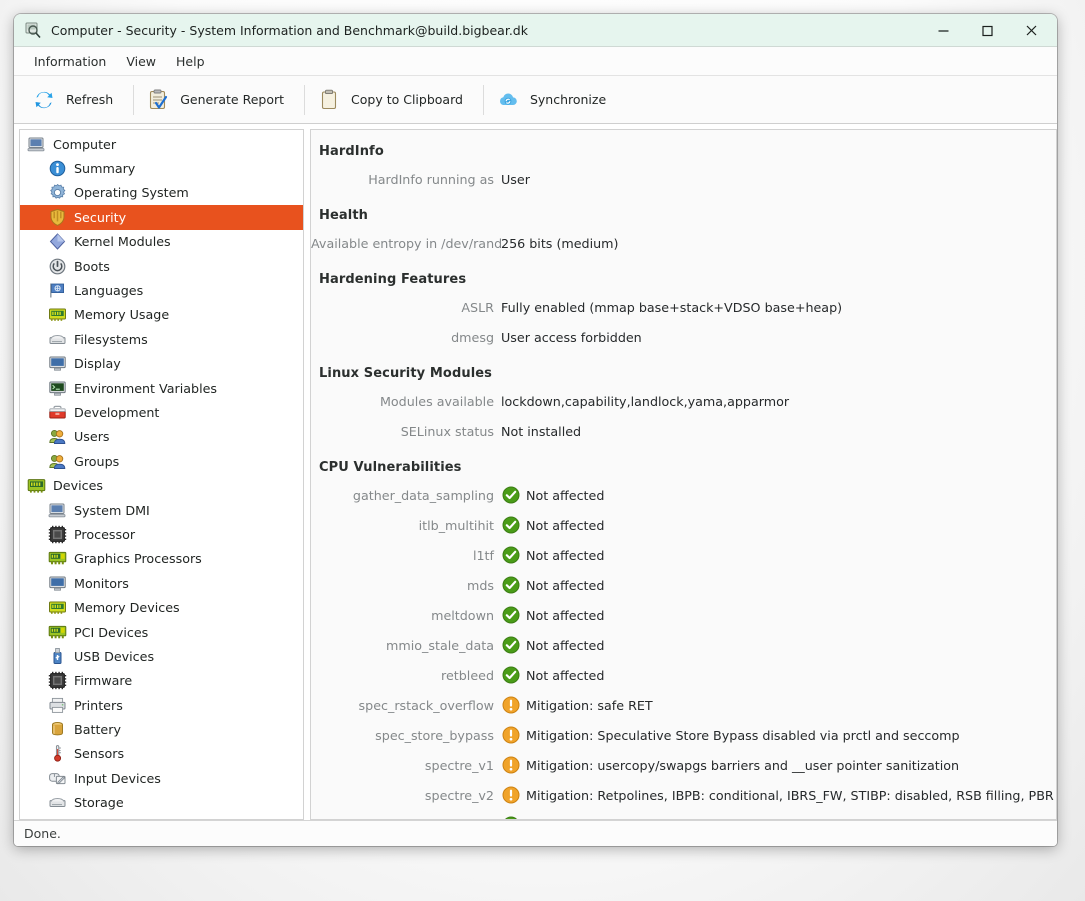  Describe the element at coordinates (161, 510) in the screenshot. I see `sidebar-item-system-dmi: System DMI` at that location.